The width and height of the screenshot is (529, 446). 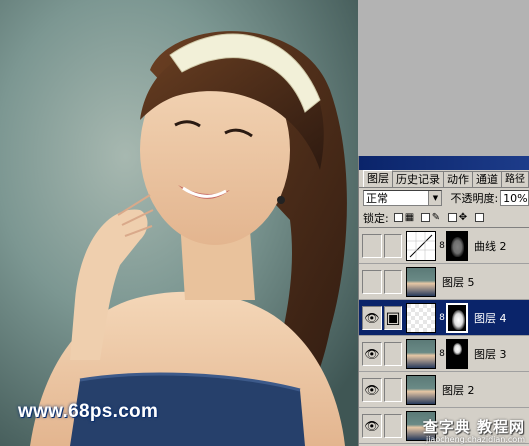 I want to click on lock-transparency-checkbox, so click(x=398, y=217).